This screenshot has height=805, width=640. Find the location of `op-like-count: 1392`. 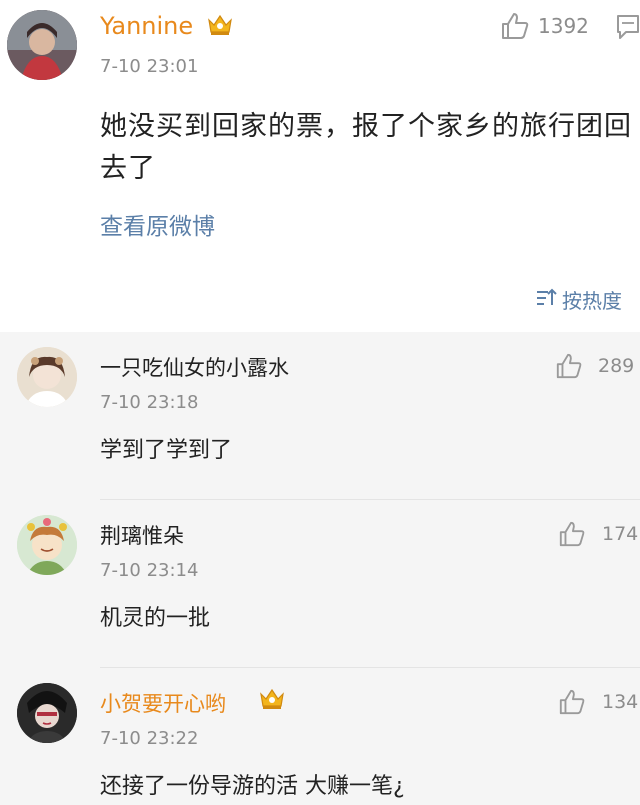

op-like-count: 1392 is located at coordinates (563, 26).